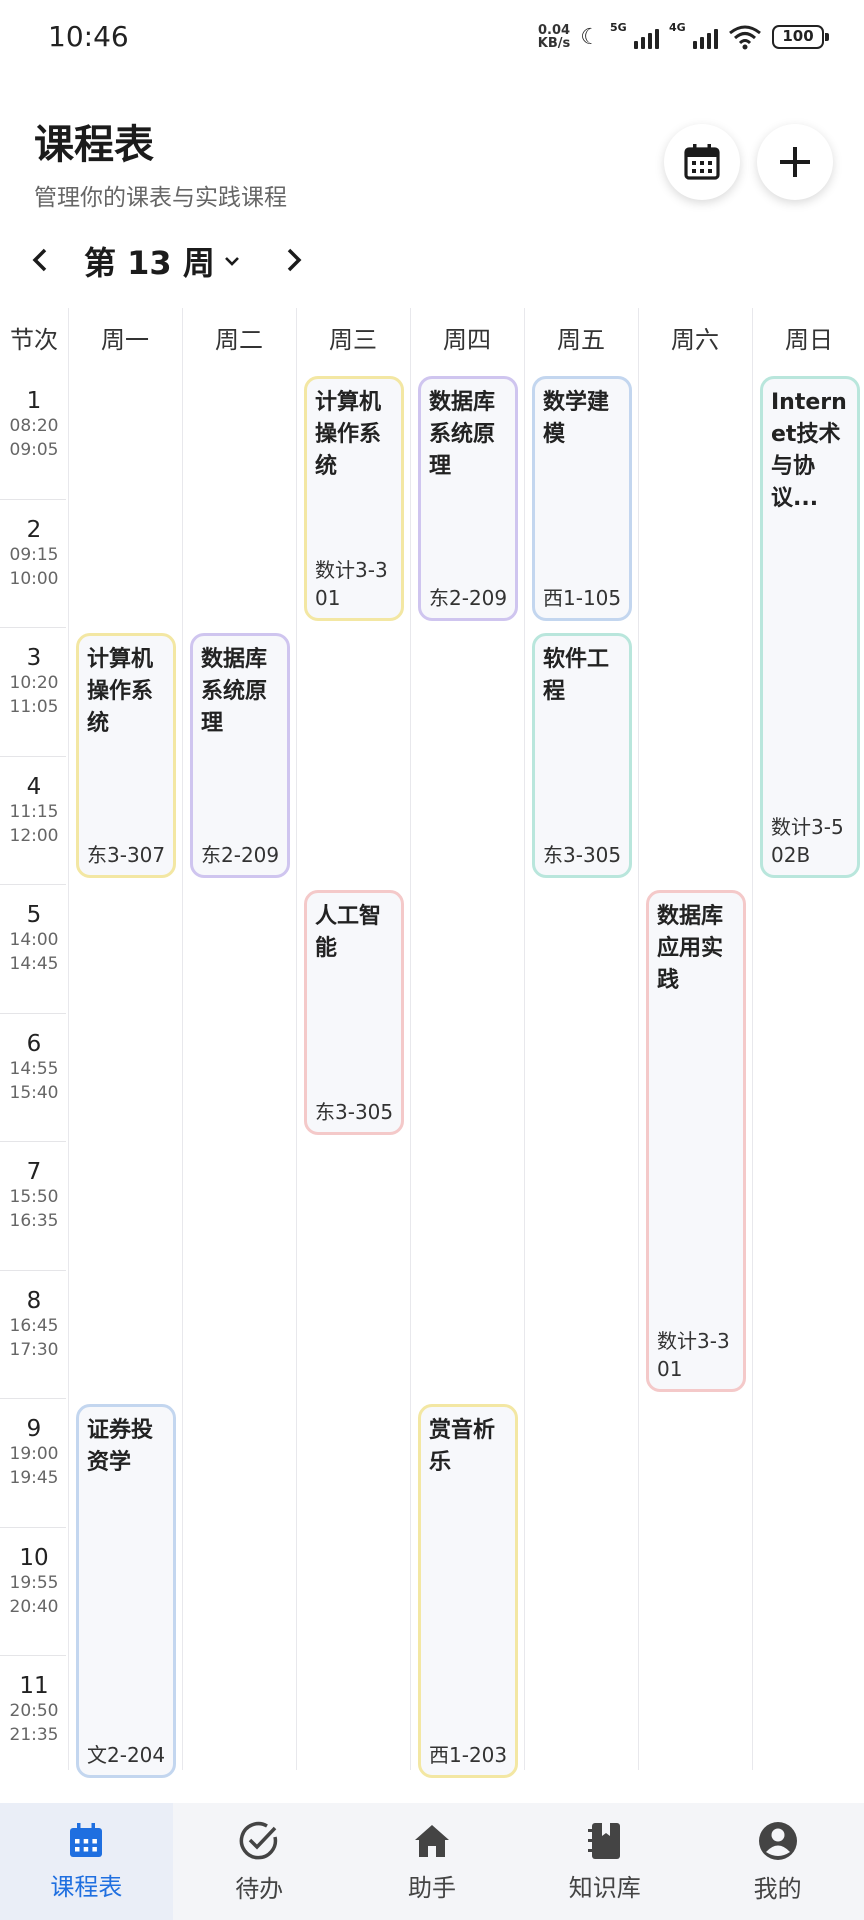 The height and width of the screenshot is (1920, 864). What do you see at coordinates (34, 658) in the screenshot?
I see `period-number: 3` at bounding box center [34, 658].